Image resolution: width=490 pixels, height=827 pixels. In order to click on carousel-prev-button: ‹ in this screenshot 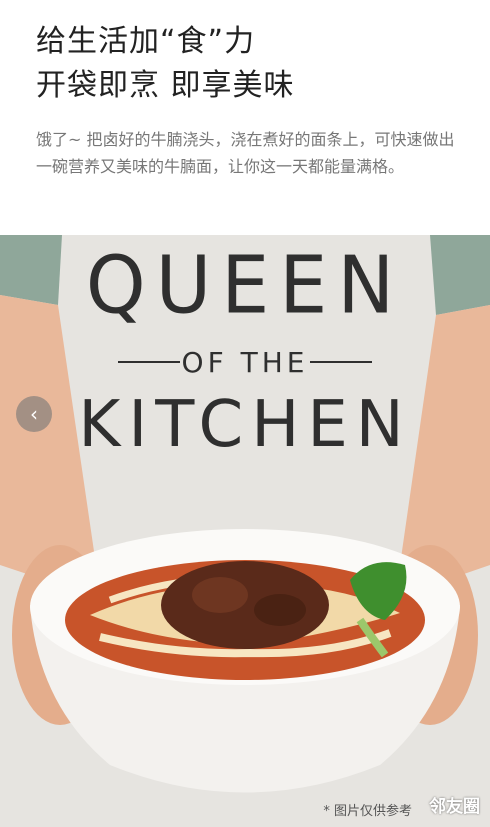, I will do `click(34, 414)`.